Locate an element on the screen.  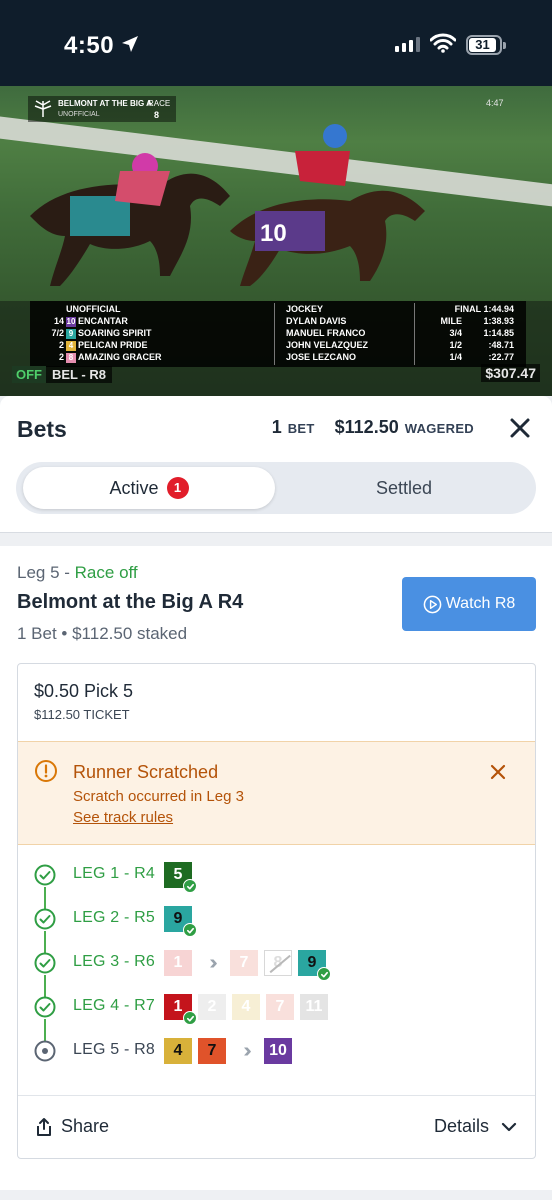
video-clock: 4:47 is located at coordinates (495, 103).